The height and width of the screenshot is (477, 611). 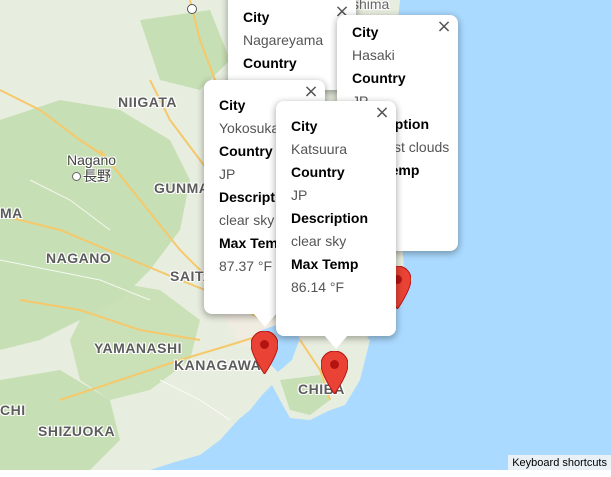 I want to click on region-label-partial-chi: CHI, so click(x=13, y=410).